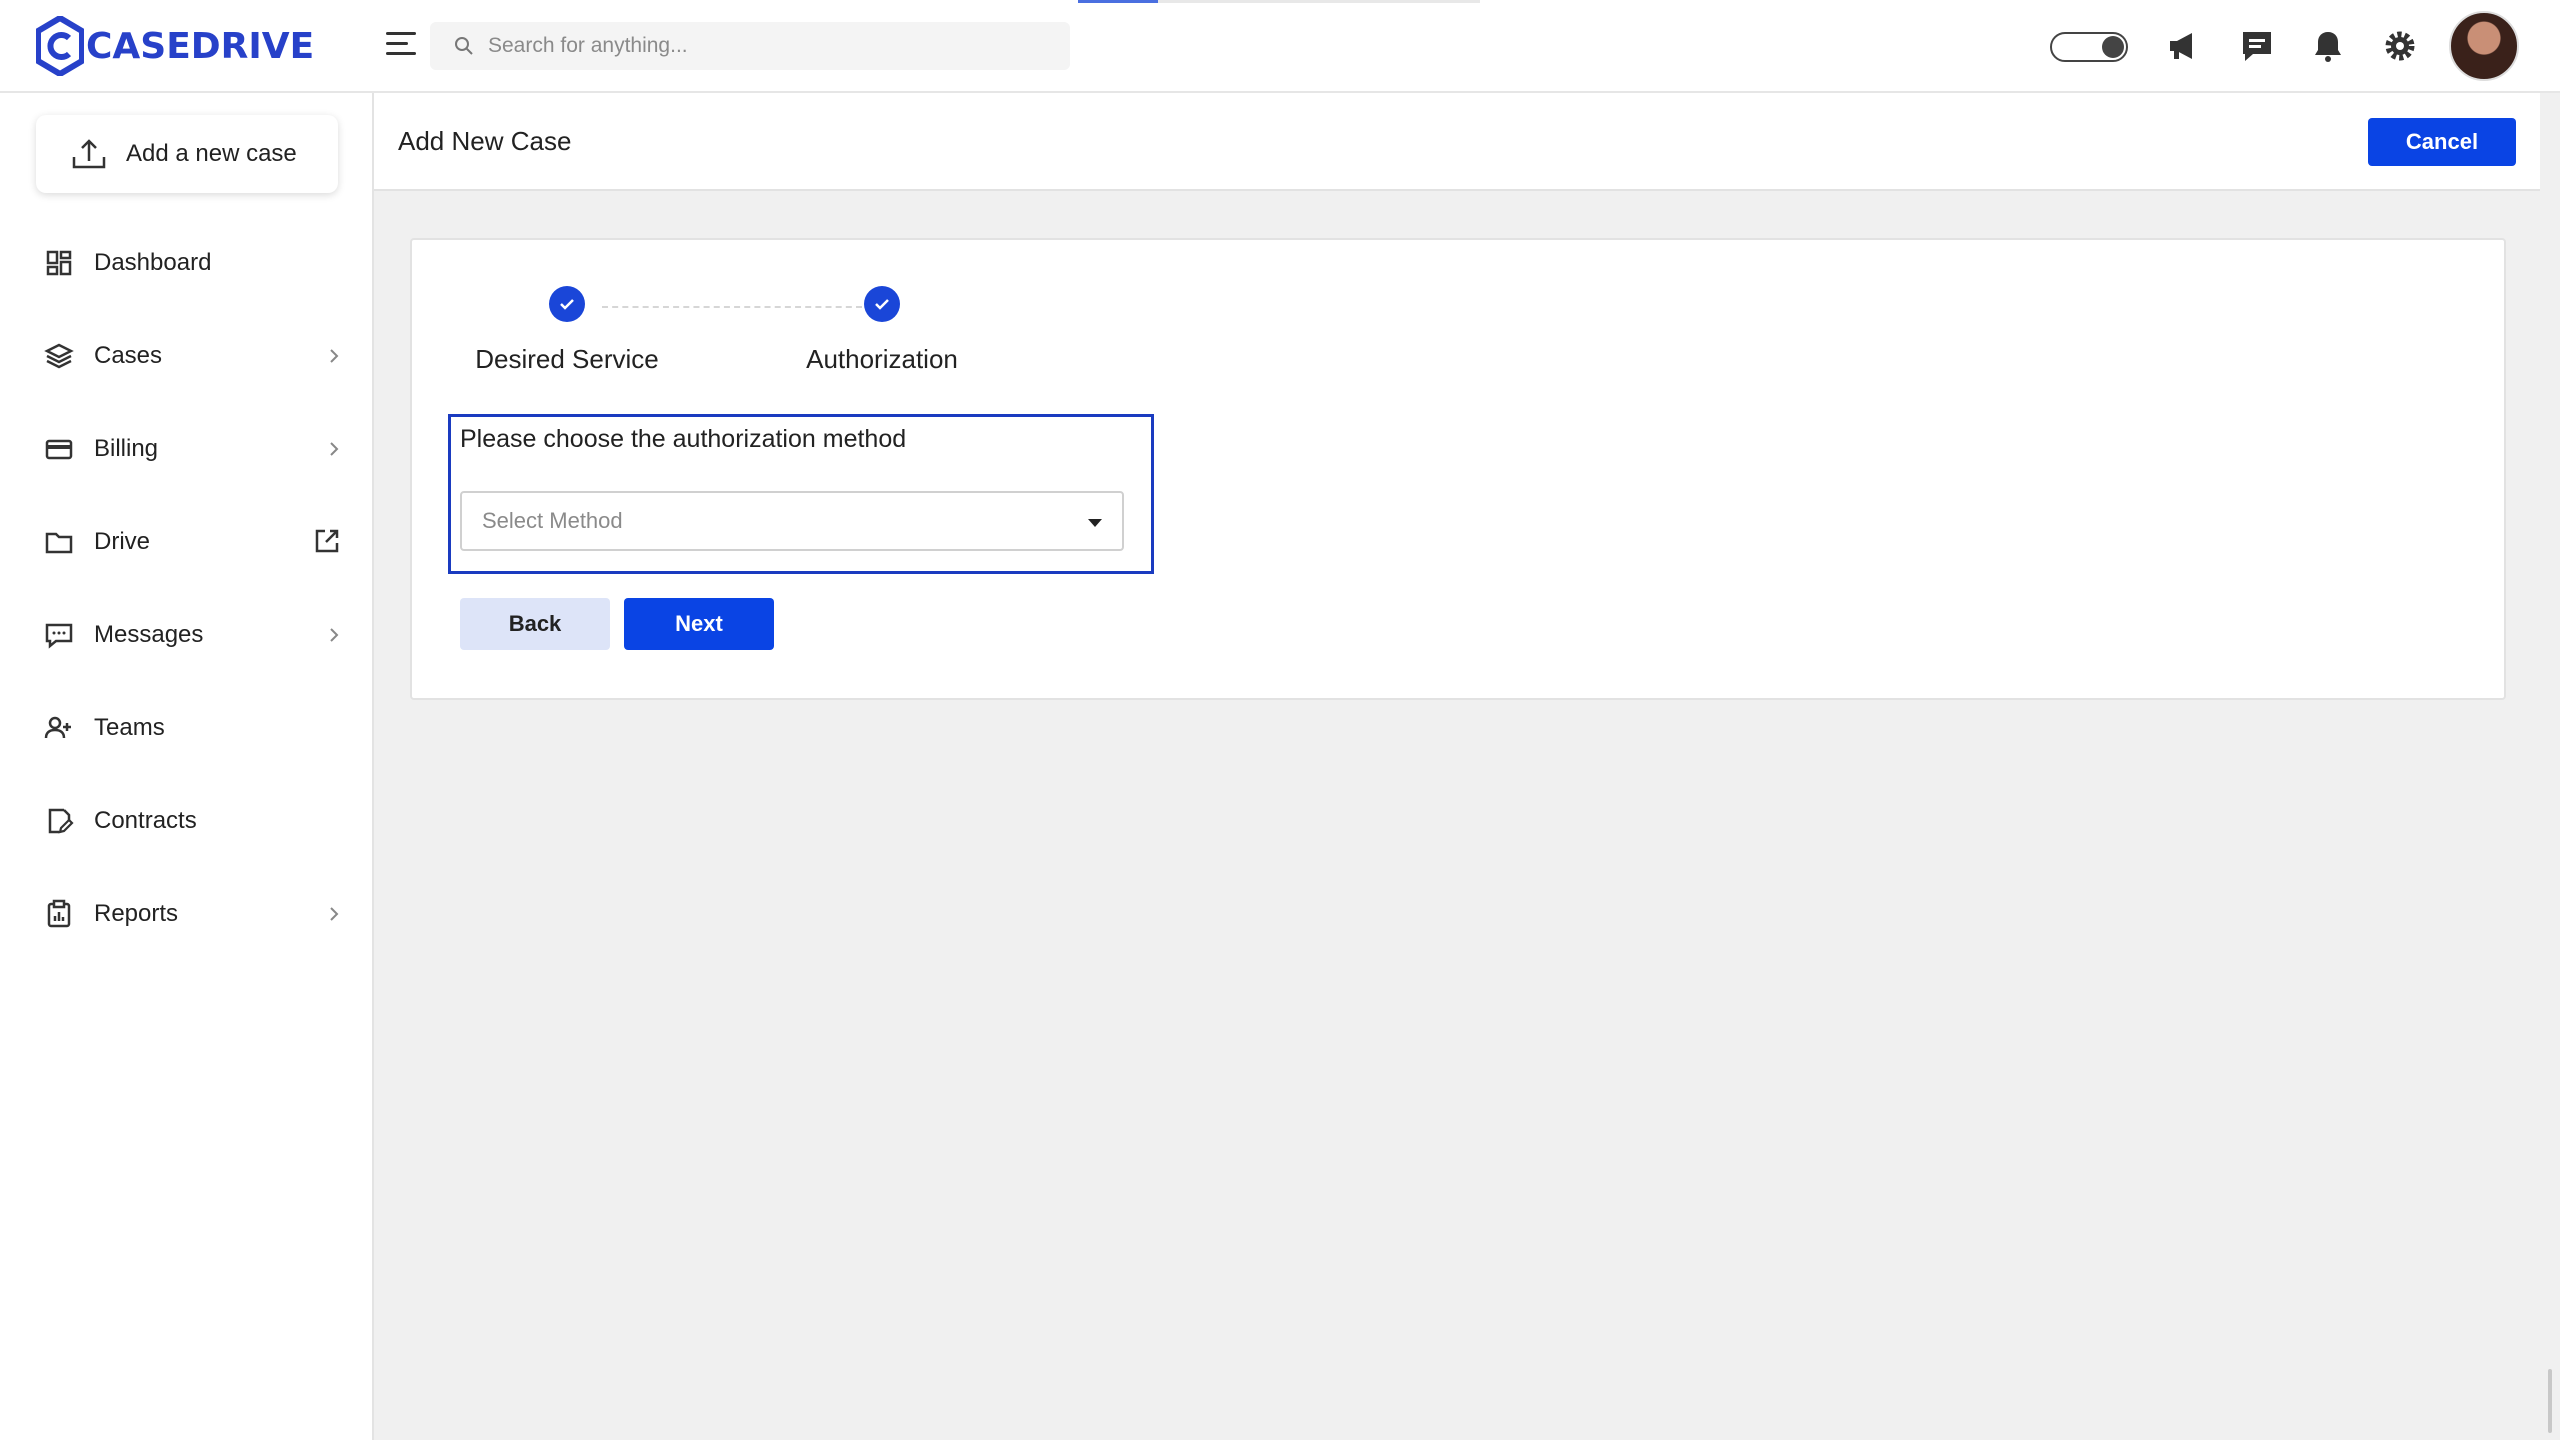  I want to click on sidebar-item-drive: Drive, so click(186, 542).